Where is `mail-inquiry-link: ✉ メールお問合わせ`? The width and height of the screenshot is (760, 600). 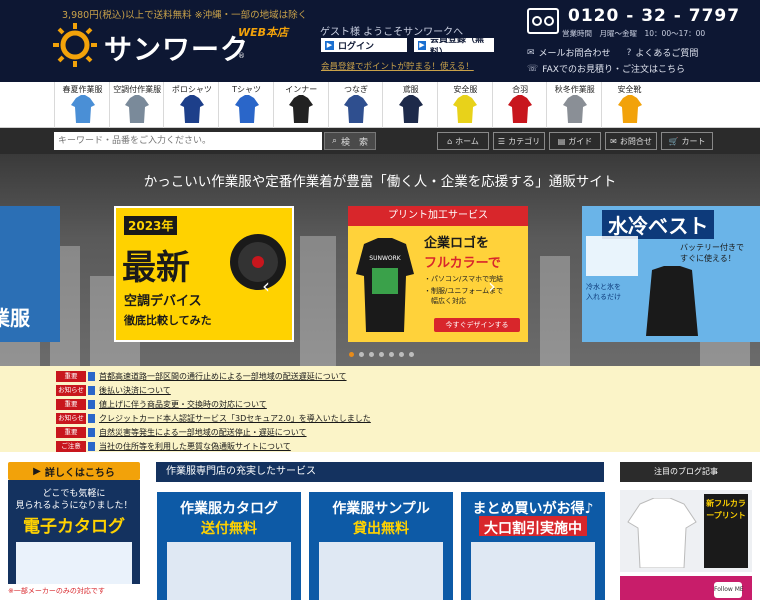 mail-inquiry-link: ✉ メールお問合わせ is located at coordinates (569, 53).